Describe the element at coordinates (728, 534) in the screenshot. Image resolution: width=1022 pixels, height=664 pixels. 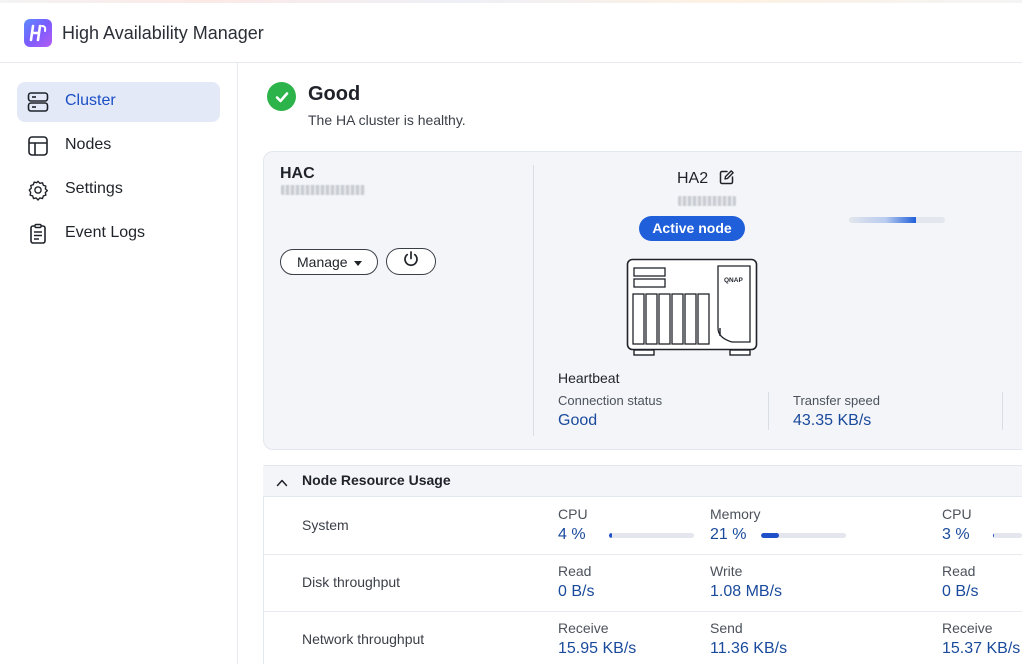
I see `metric-value: 21 %` at that location.